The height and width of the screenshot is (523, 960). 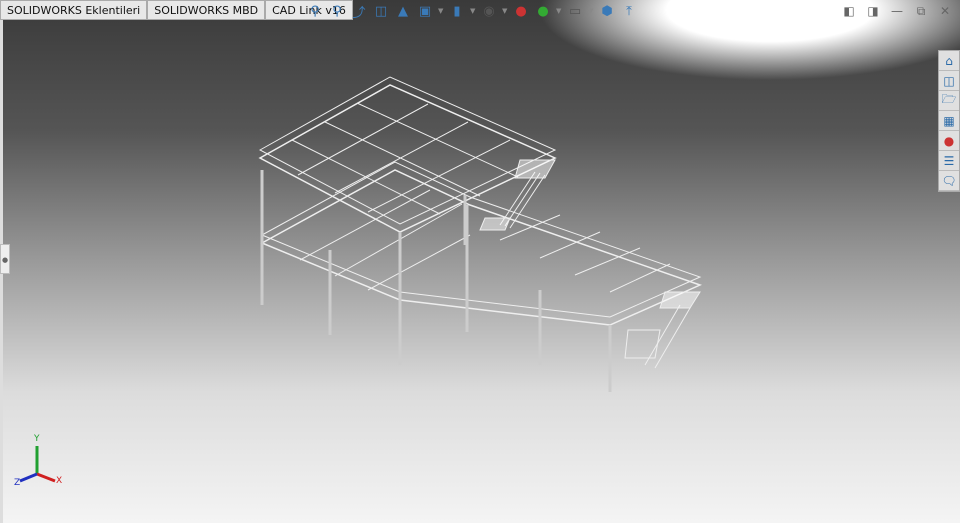 I want to click on coordinate-triad: Y X Z, so click(x=42, y=466).